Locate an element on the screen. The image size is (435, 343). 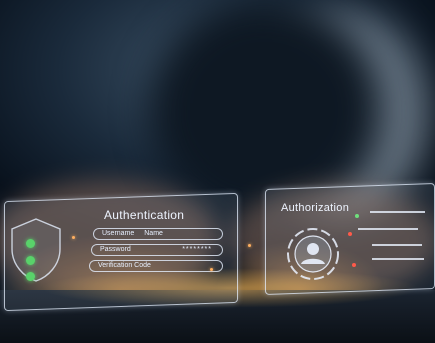
shield-icon is located at coordinates (36, 250).